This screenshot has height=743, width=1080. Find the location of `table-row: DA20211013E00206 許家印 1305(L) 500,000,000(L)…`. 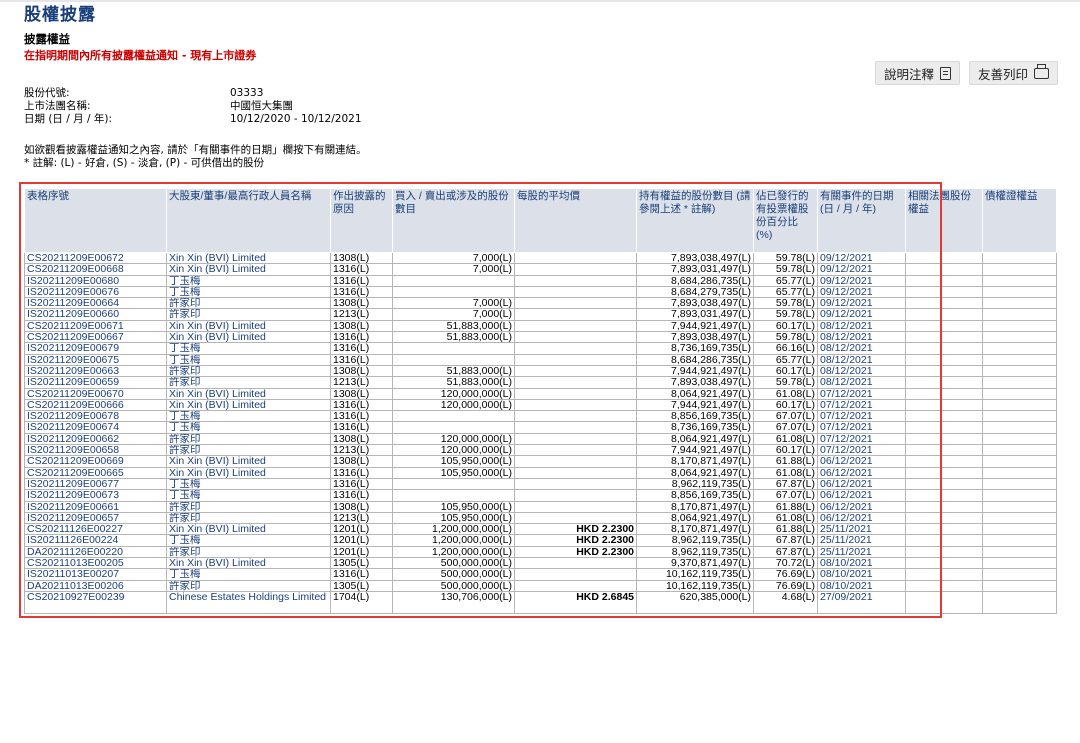

table-row: DA20211013E00206 許家印 1305(L) 500,000,000(L)… is located at coordinates (540, 585).